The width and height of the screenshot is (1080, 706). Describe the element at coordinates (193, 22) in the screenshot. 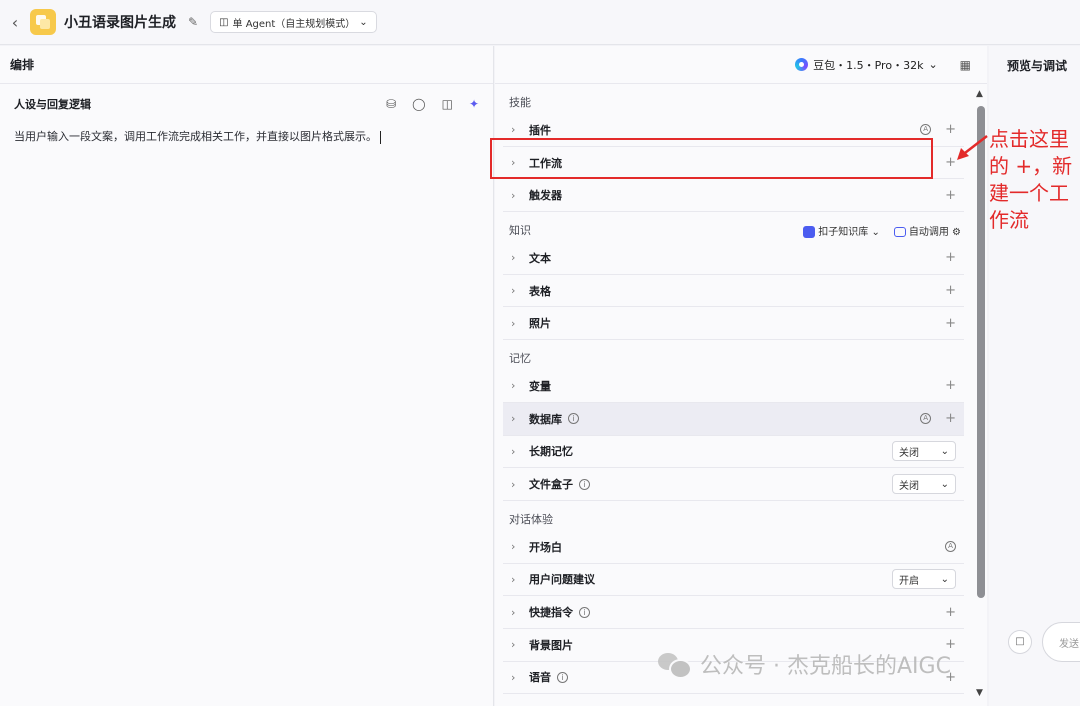

I see `edit-icon: ✎` at that location.